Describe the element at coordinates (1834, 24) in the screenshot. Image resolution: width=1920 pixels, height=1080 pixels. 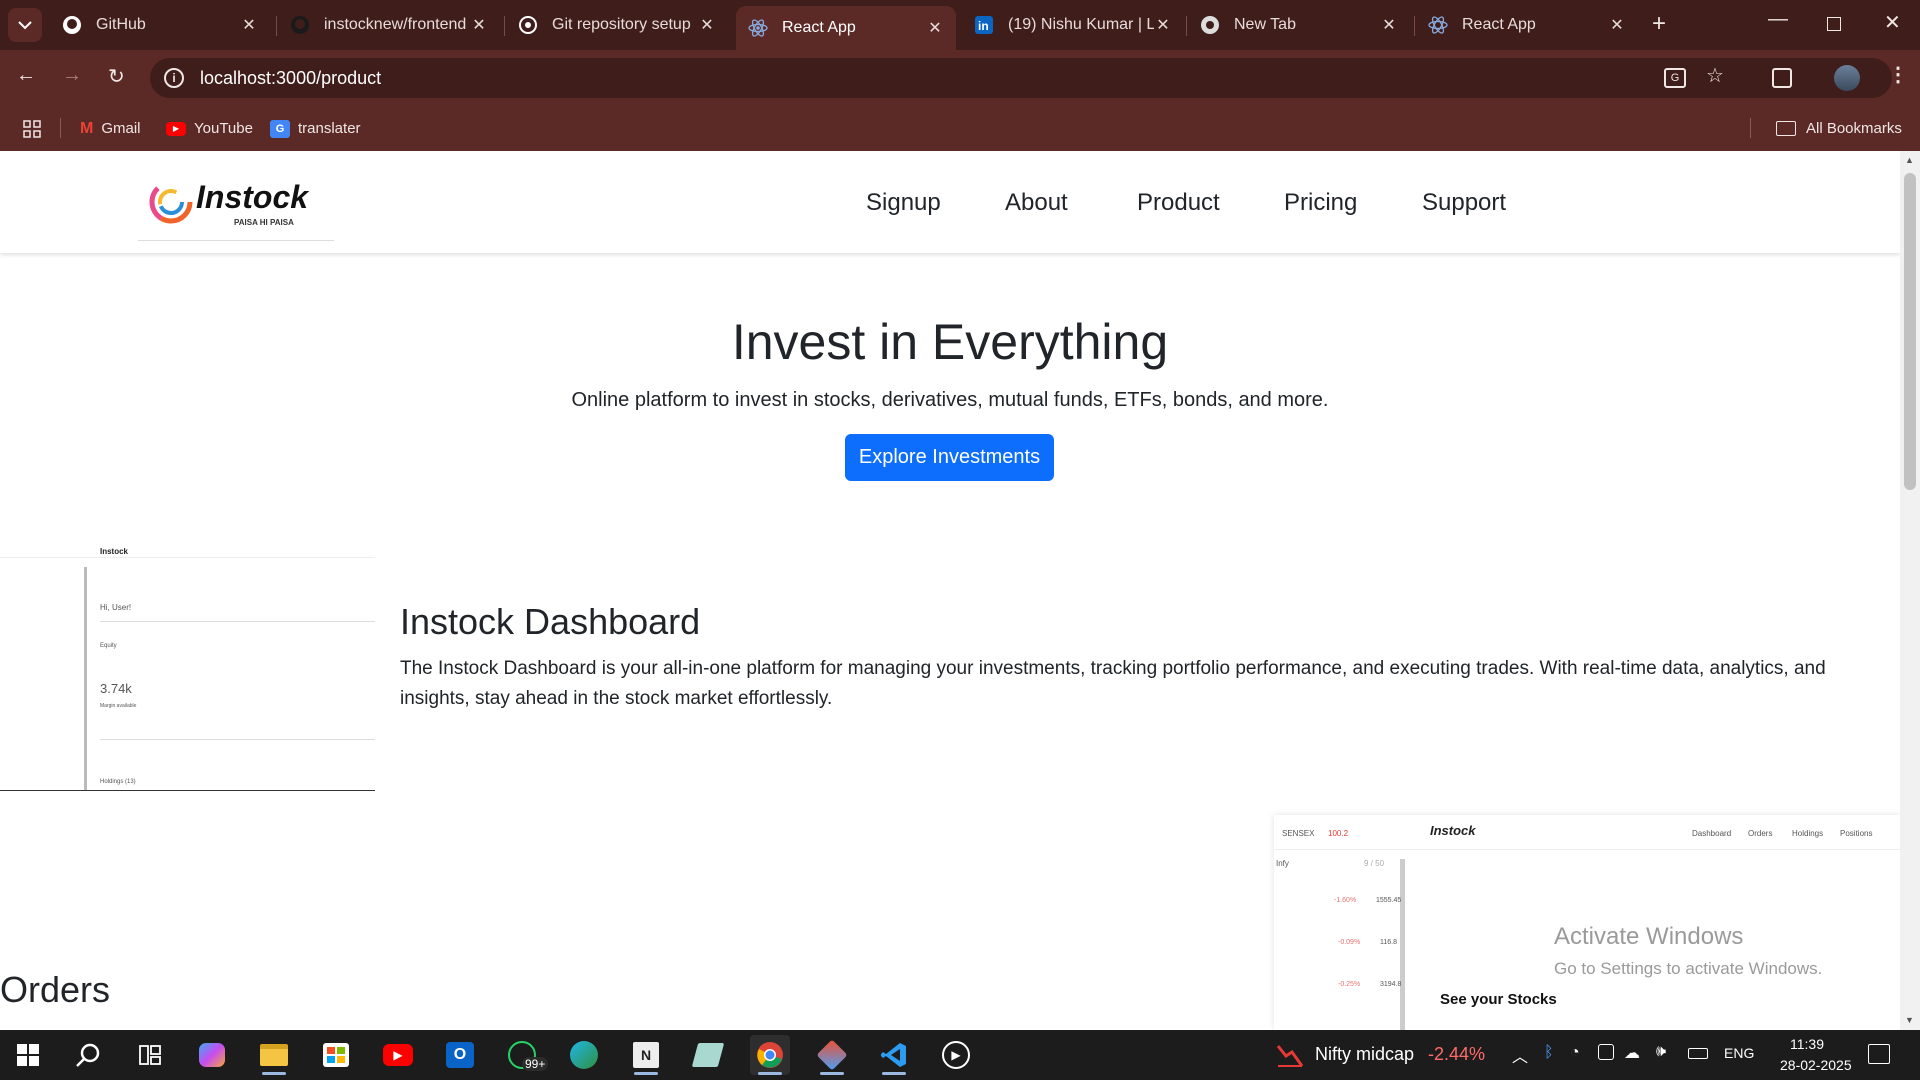
I see `restore-button` at that location.